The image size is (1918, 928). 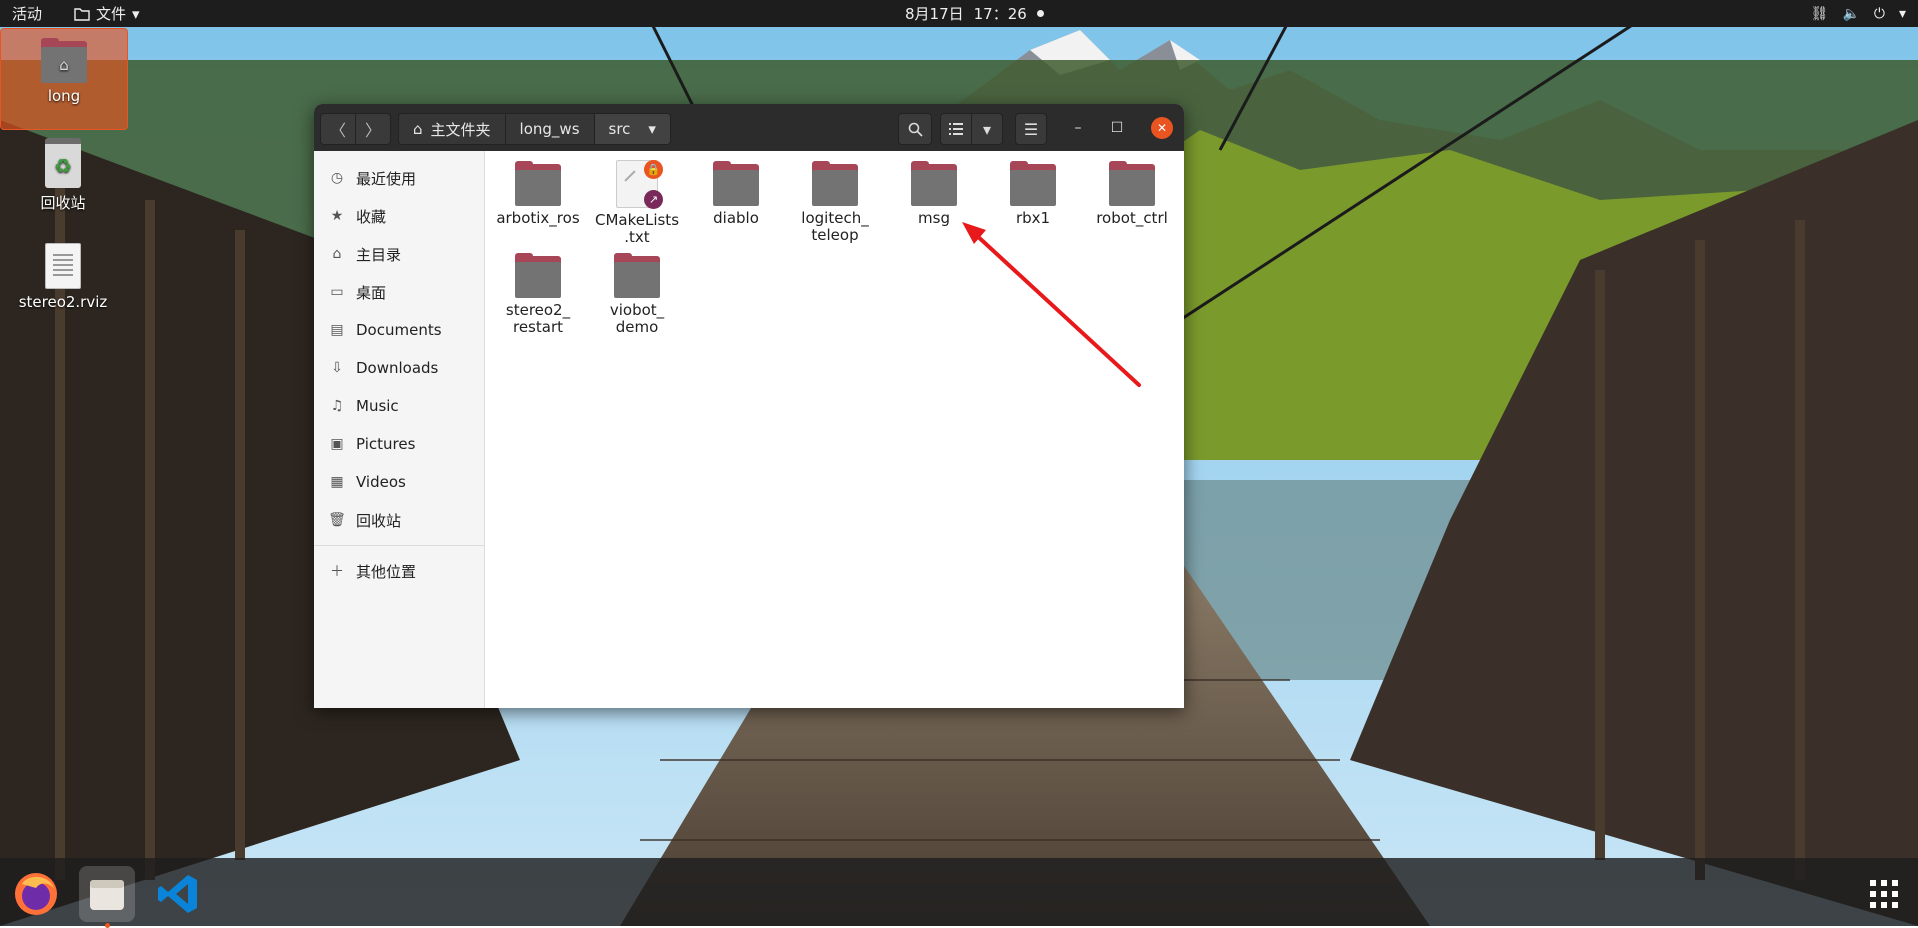 What do you see at coordinates (337, 330) in the screenshot?
I see `document-icon: ▤` at bounding box center [337, 330].